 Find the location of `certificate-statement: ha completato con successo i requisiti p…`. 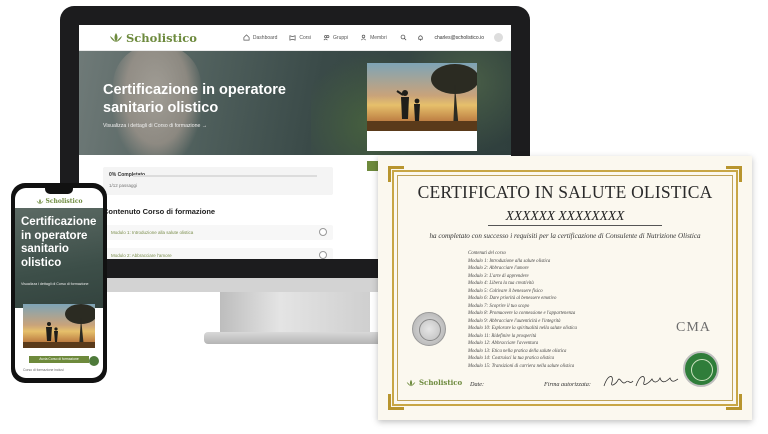

certificate-statement: ha completato con successo i requisiti p… is located at coordinates (565, 236).